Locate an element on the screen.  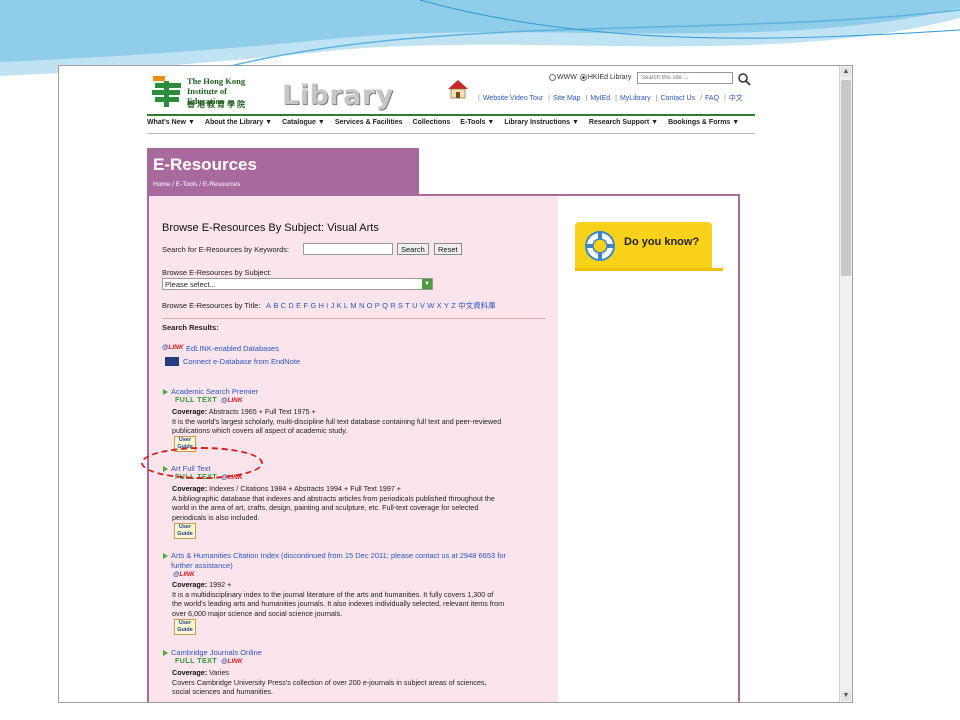
results-heading: Search Results: is located at coordinates (190, 327).